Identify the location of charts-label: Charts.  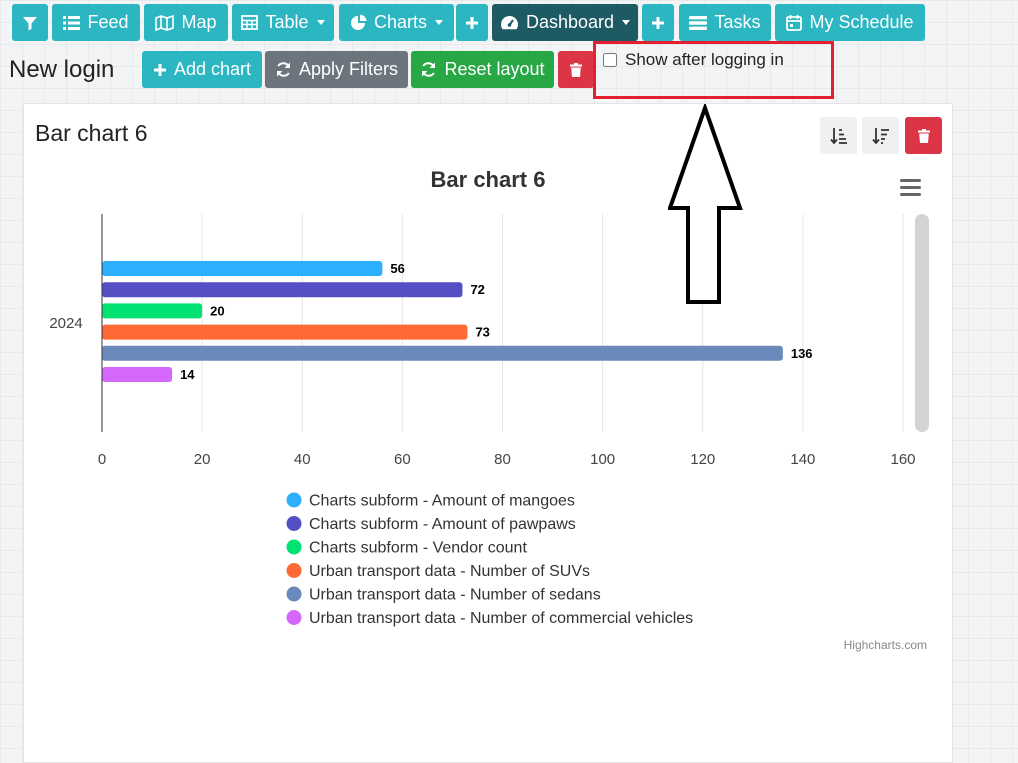
(400, 22).